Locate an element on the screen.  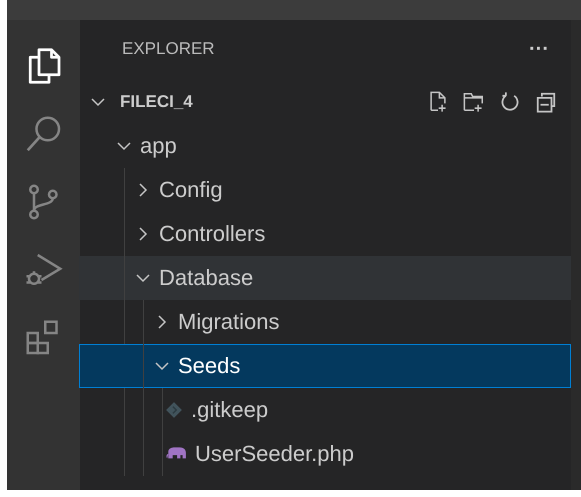
diamond-icon is located at coordinates (174, 410).